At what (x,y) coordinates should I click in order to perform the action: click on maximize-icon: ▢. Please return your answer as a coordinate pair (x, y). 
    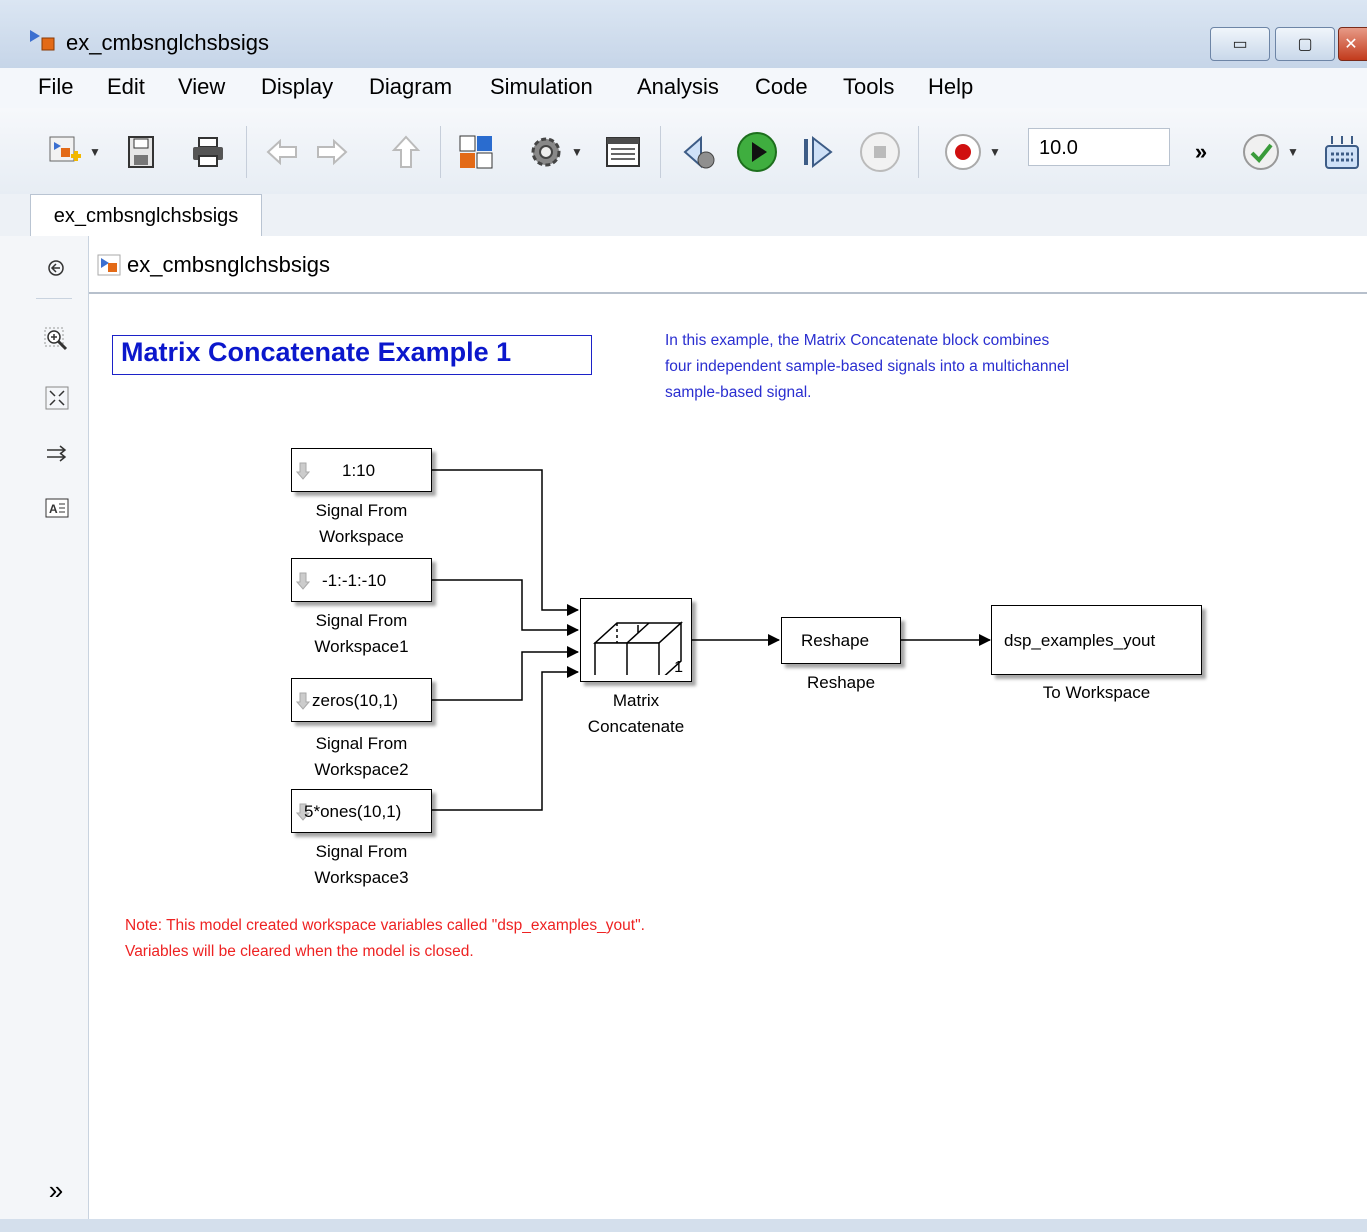
    Looking at the image, I should click on (1305, 44).